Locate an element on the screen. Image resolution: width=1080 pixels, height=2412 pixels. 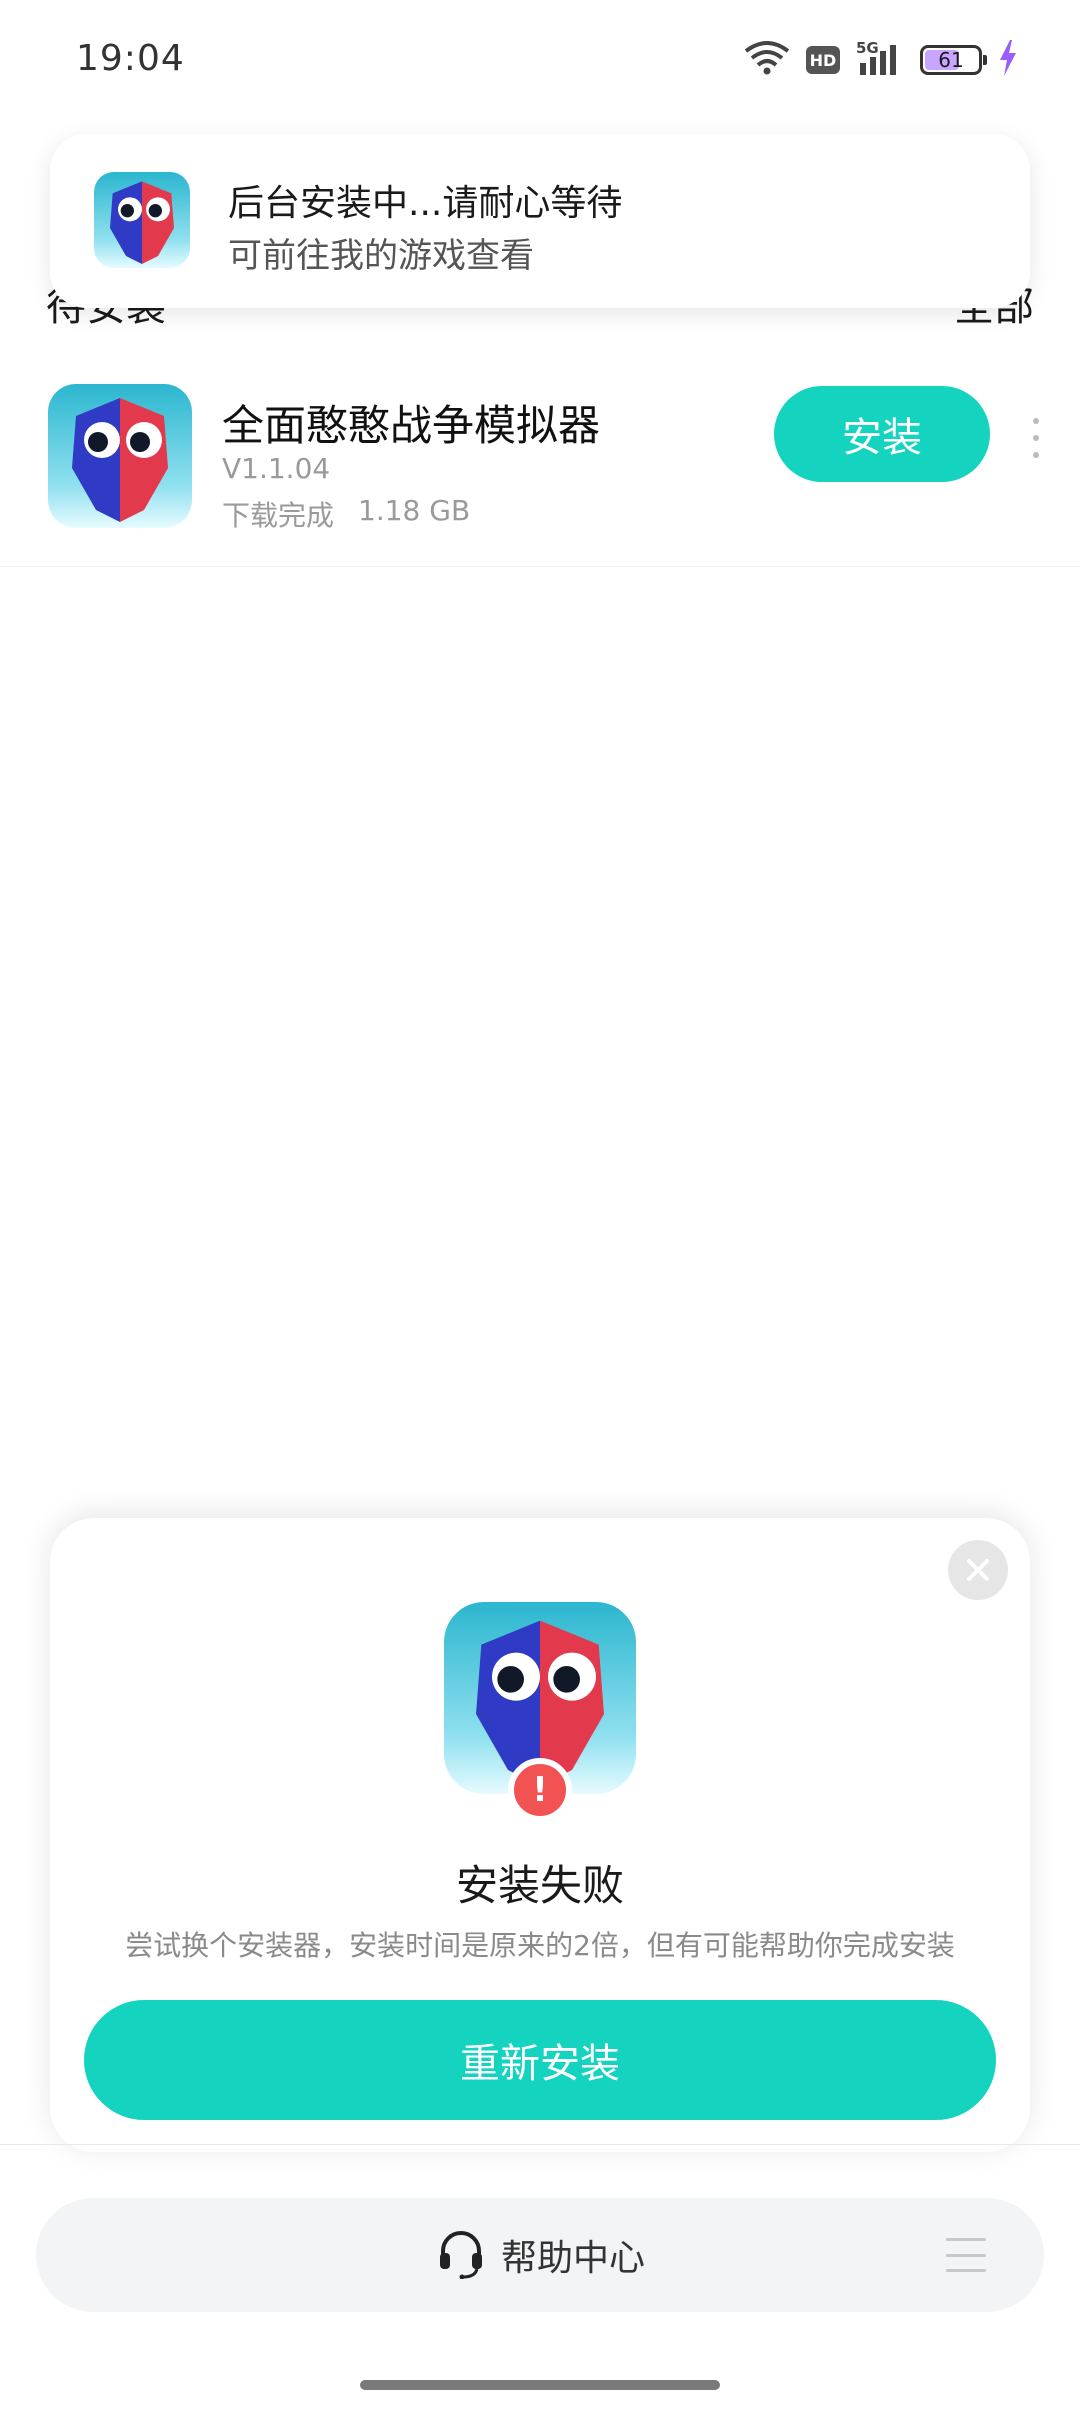
dialog-description: 尝试换个安装器，安装时间是原来的2倍，但有可能帮助你完成安装 is located at coordinates (540, 1945).